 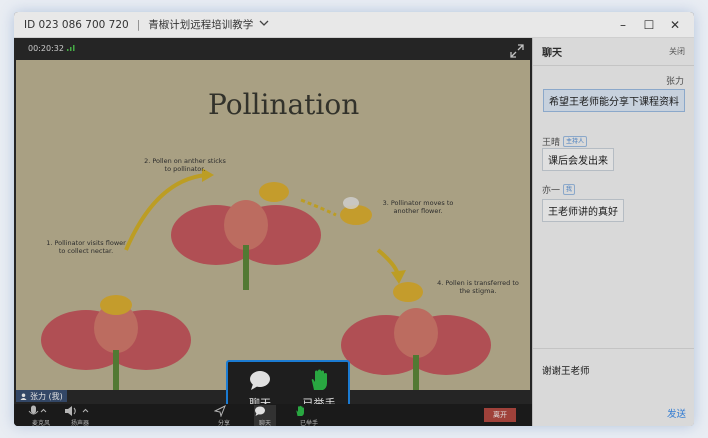 What do you see at coordinates (300, 410) in the screenshot?
I see `hand-icon` at bounding box center [300, 410].